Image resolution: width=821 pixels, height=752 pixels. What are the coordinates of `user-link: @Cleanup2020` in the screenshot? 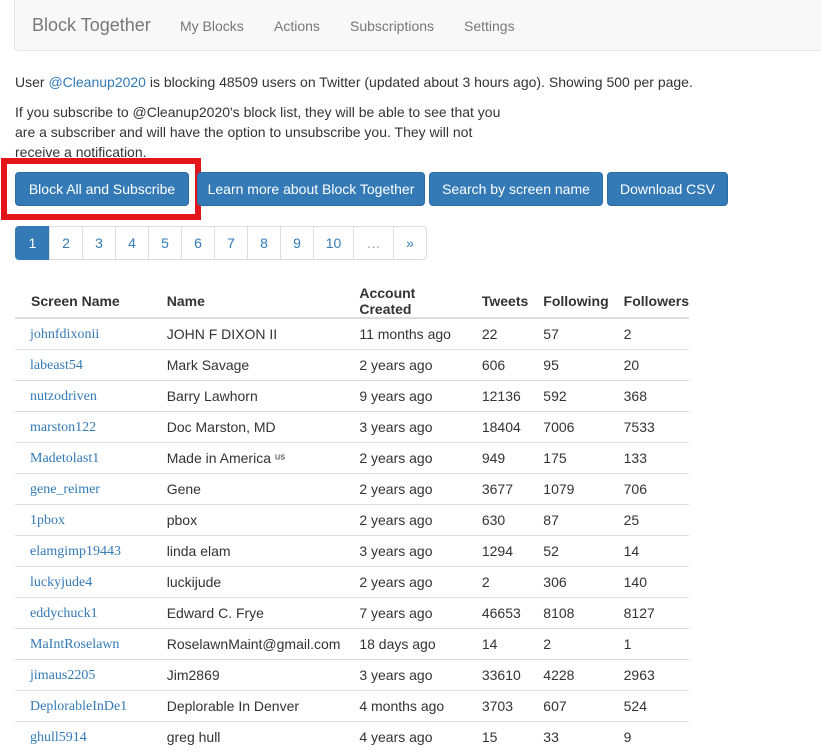 It's located at (97, 82).